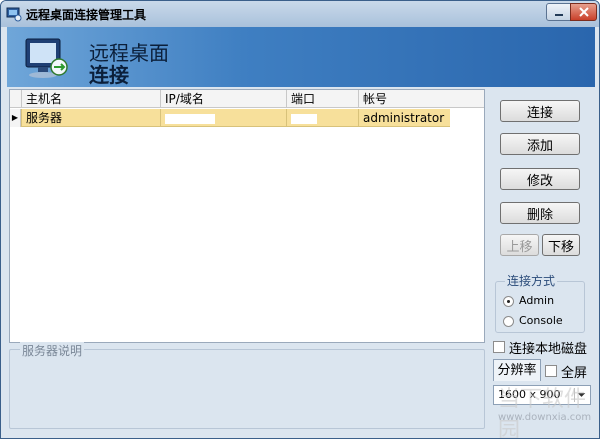 The height and width of the screenshot is (439, 600). What do you see at coordinates (508, 321) in the screenshot?
I see `console-radio` at bounding box center [508, 321].